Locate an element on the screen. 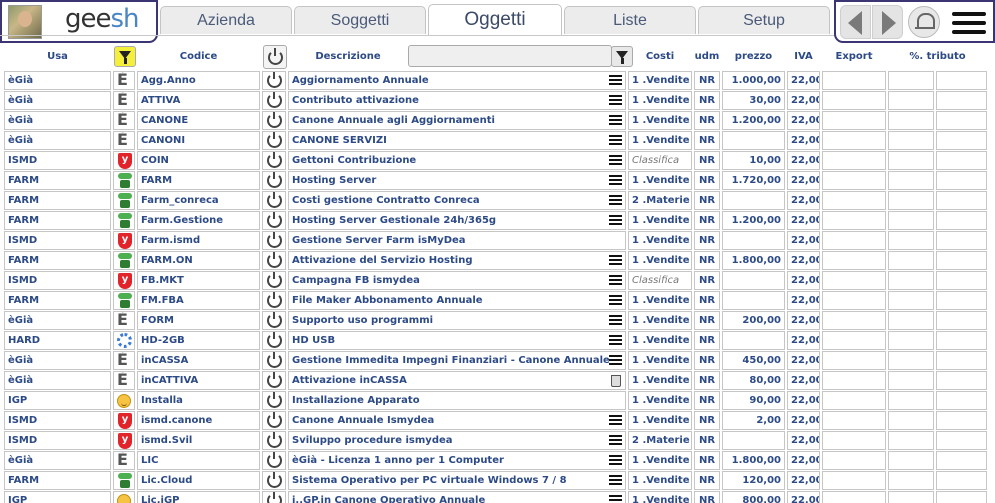 Image resolution: width=995 pixels, height=503 pixels. back-arrow-icon is located at coordinates (855, 22).